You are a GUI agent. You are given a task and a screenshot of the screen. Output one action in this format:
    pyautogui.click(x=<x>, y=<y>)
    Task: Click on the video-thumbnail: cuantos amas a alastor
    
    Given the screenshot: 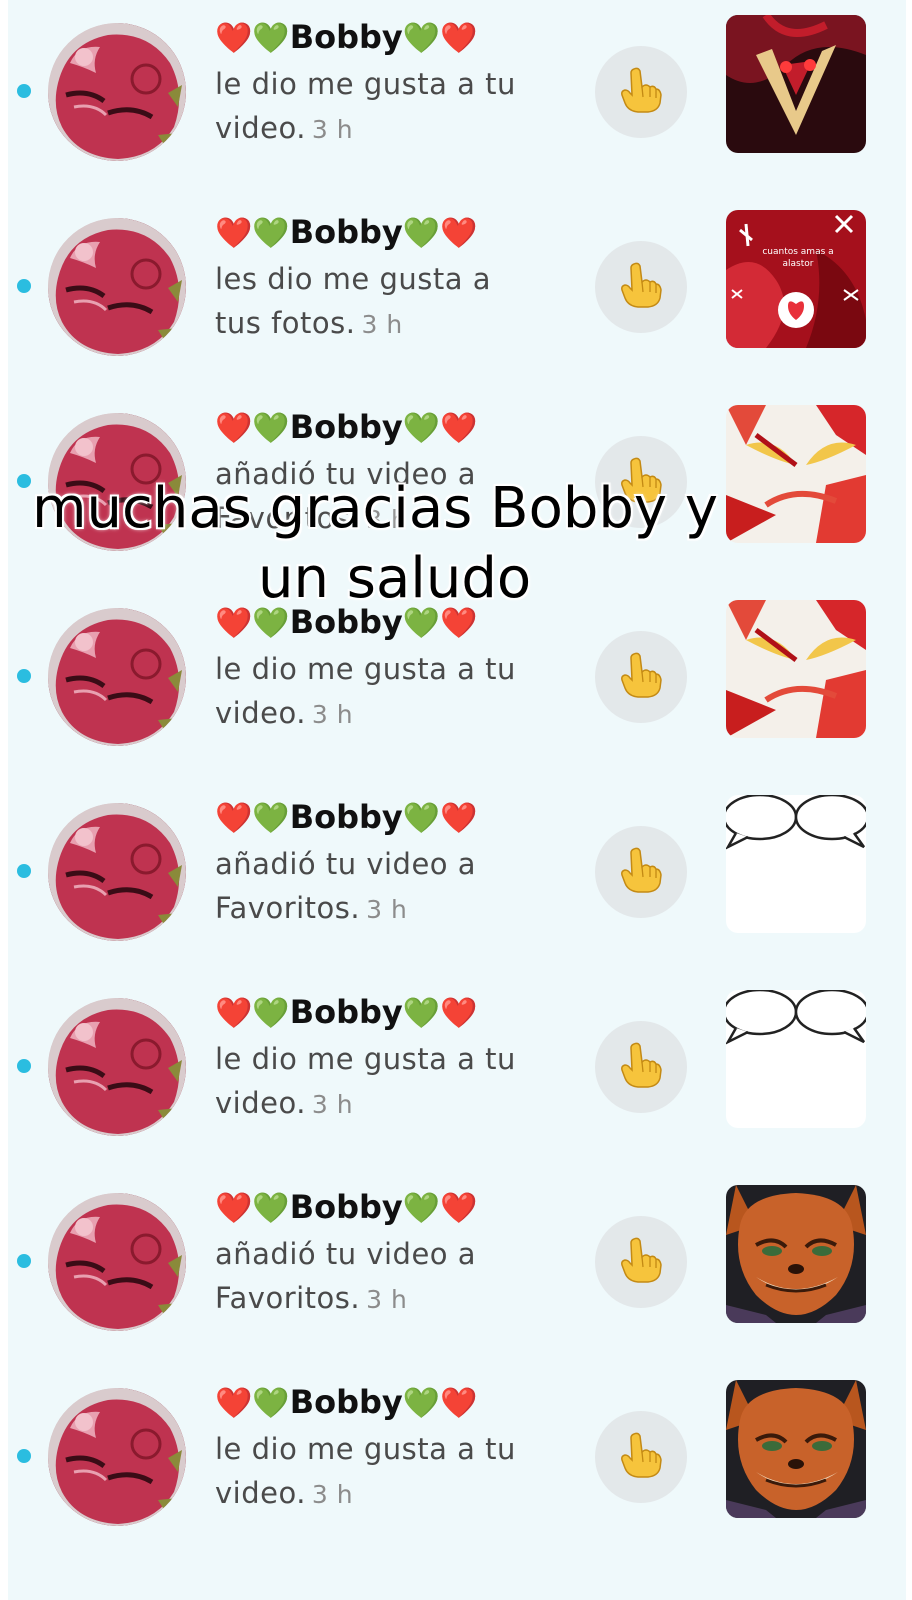 What is the action you would take?
    pyautogui.click(x=796, y=279)
    